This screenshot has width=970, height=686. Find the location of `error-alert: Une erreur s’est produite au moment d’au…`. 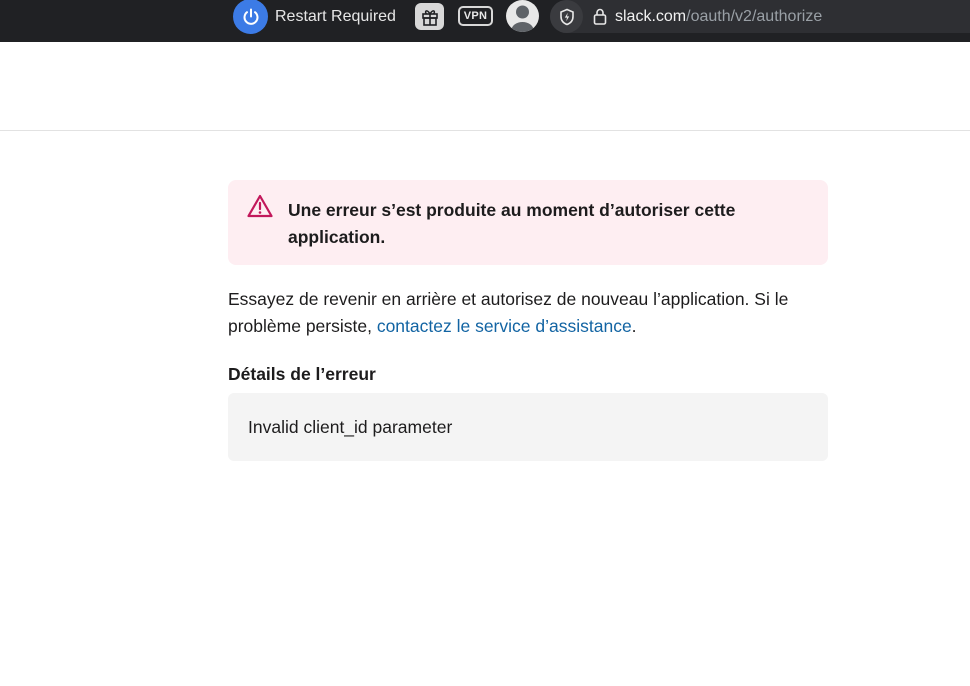

error-alert: Une erreur s’est produite au moment d’au… is located at coordinates (528, 222).